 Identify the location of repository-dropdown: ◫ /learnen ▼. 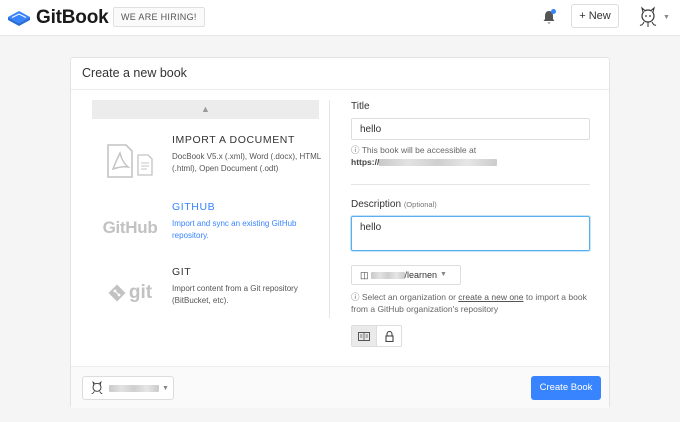
(406, 275).